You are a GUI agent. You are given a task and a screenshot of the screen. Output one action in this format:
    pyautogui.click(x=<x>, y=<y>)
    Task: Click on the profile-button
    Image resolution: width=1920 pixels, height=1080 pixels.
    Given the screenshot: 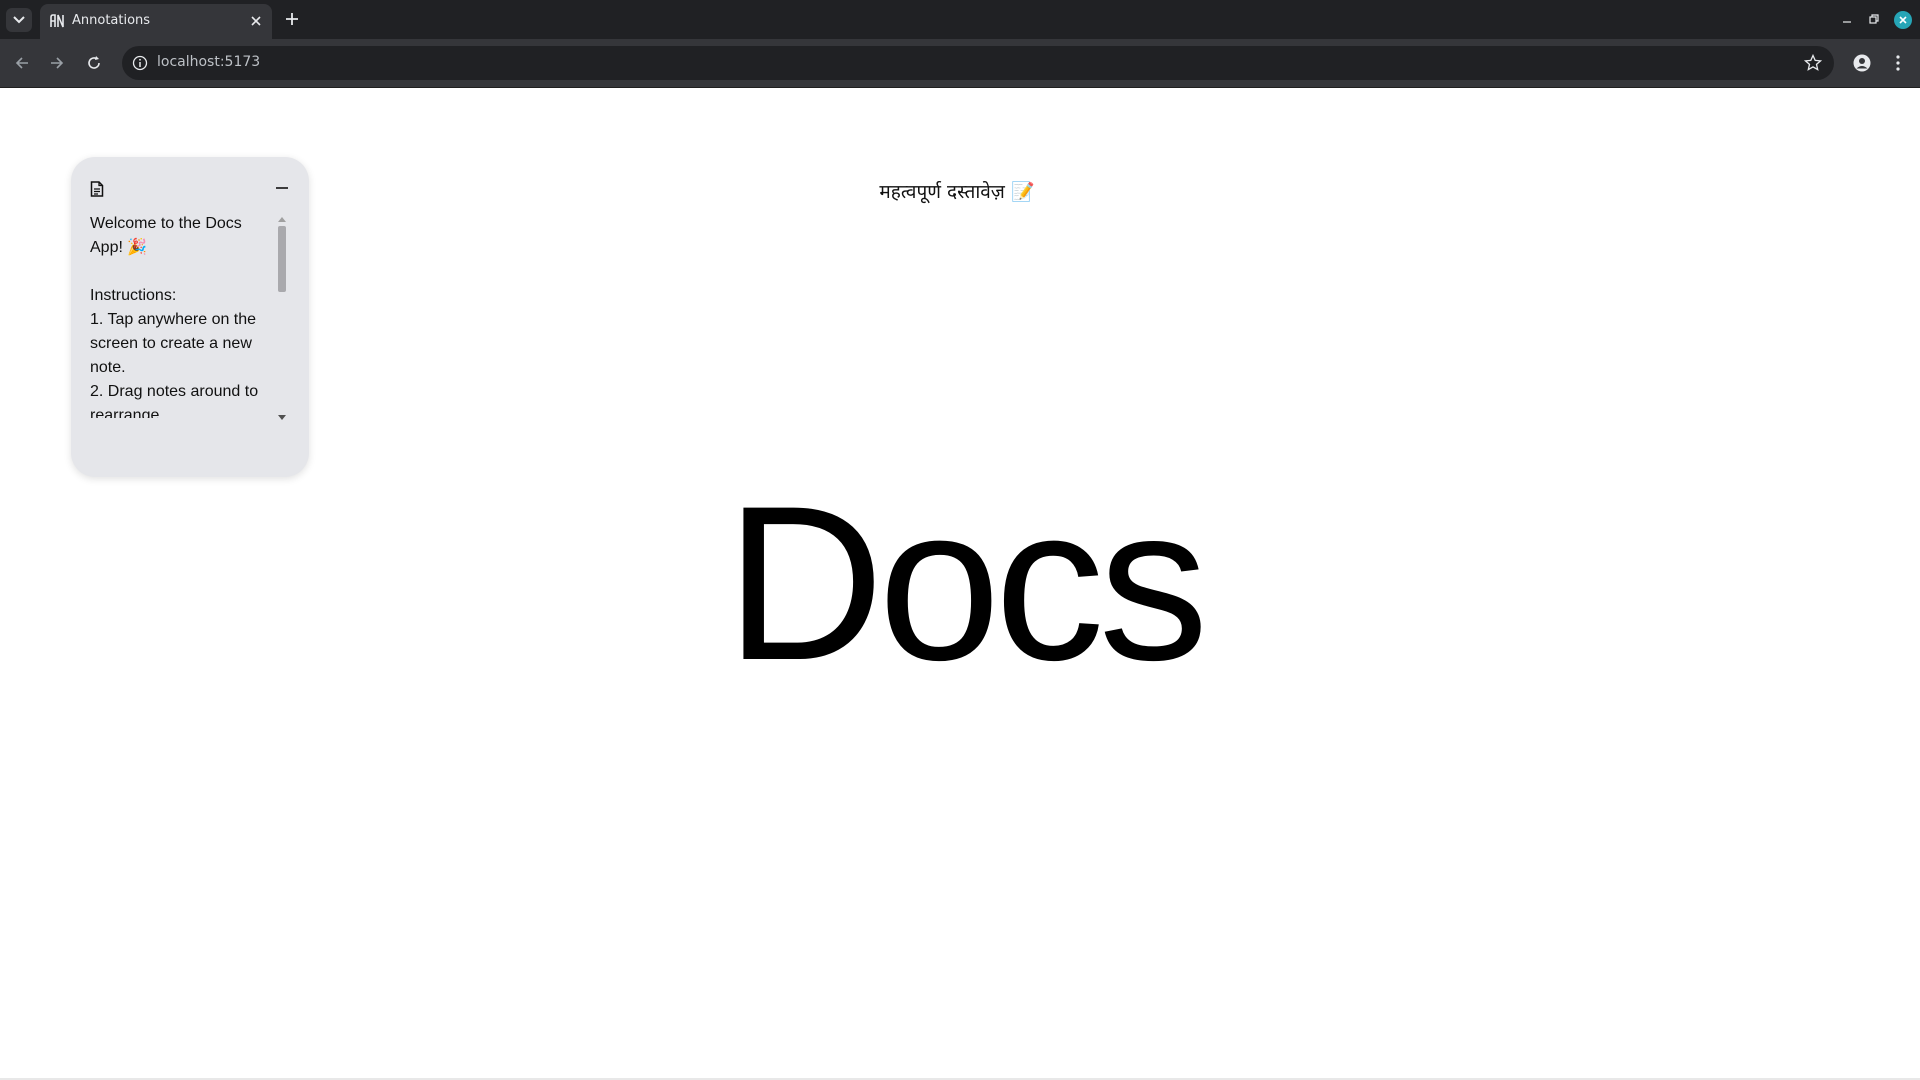 What is the action you would take?
    pyautogui.click(x=1862, y=63)
    